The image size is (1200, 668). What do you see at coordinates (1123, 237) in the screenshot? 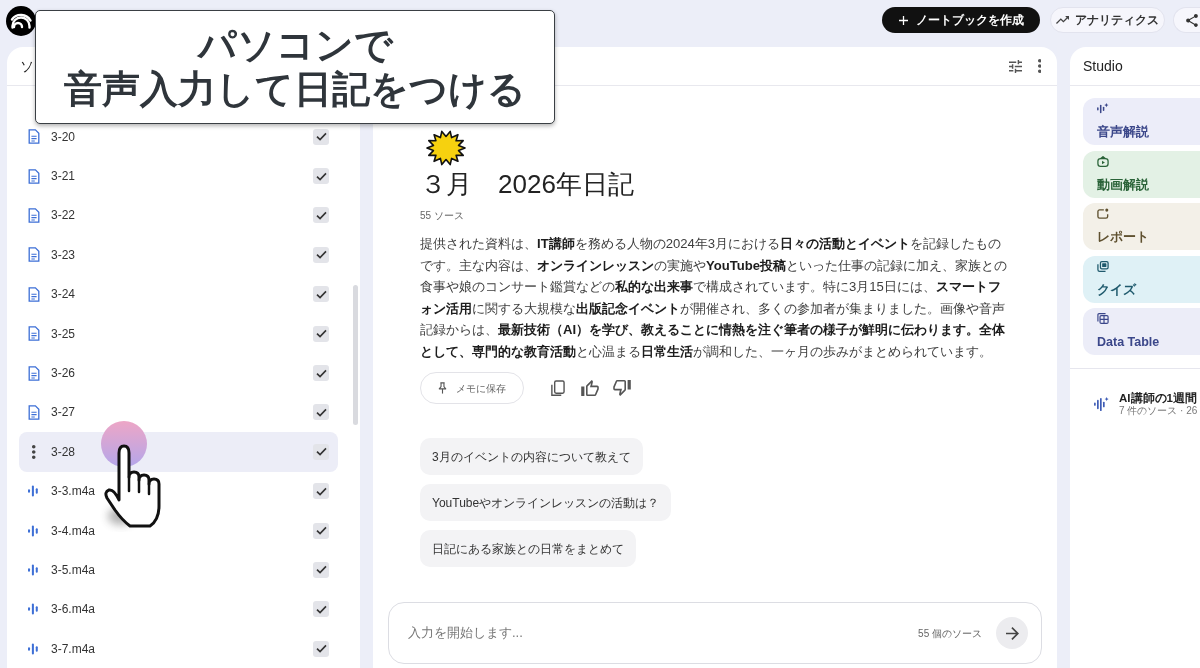
I see `card-label: レポート` at bounding box center [1123, 237].